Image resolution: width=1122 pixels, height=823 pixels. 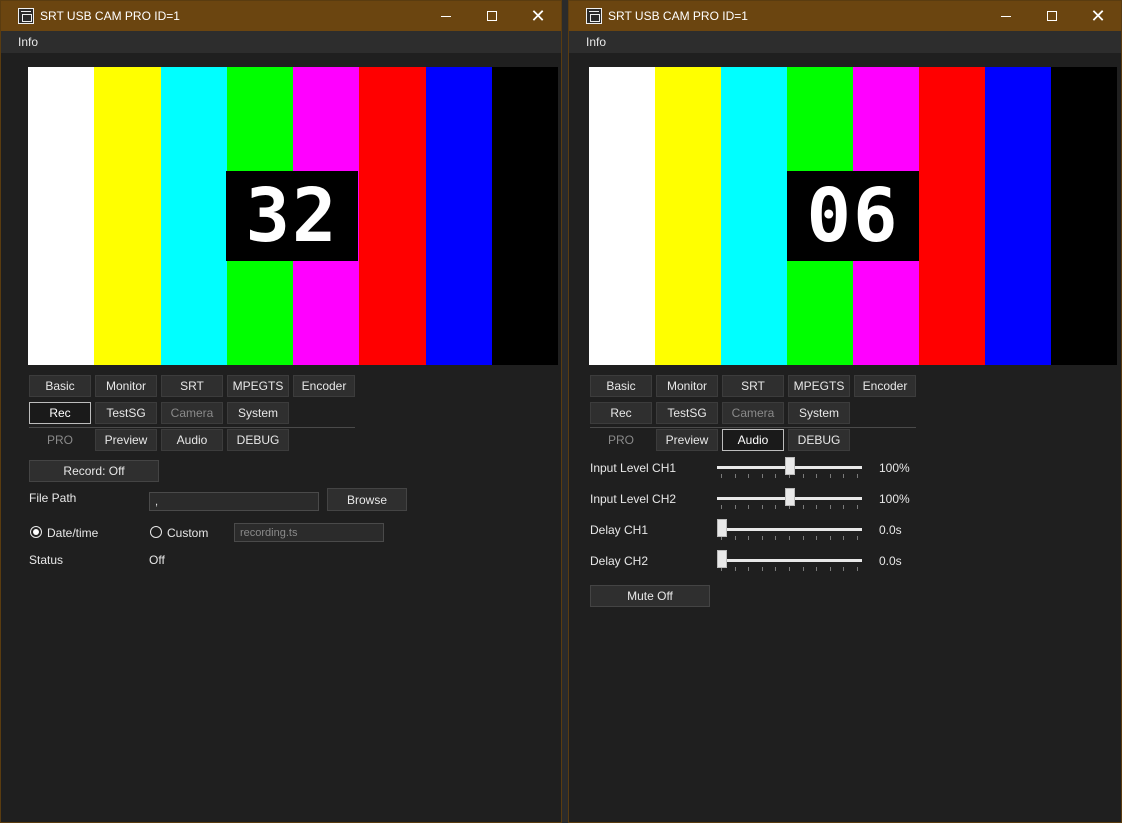 I want to click on delay-ch1-value: 0.0s, so click(x=890, y=530).